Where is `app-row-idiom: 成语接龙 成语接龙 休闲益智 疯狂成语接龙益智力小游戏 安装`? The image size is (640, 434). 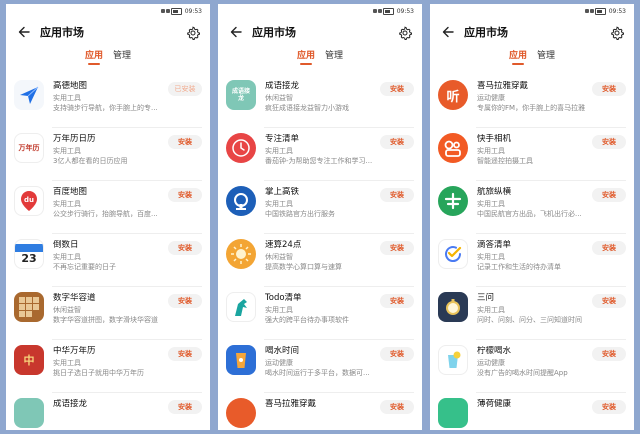
app-row-idiom: 成语接龙 成语接龙 休闲益智 疯狂成语接龙益智力小游戏 安装 is located at coordinates (320, 100).